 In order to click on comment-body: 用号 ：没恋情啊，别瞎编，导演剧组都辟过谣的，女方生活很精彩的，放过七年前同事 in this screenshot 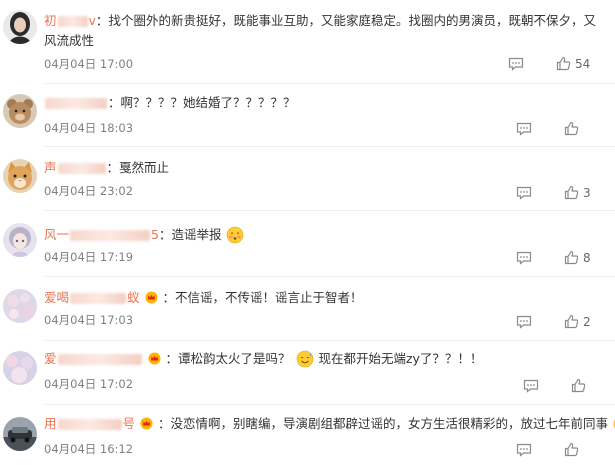, I will do `click(329, 424)`.